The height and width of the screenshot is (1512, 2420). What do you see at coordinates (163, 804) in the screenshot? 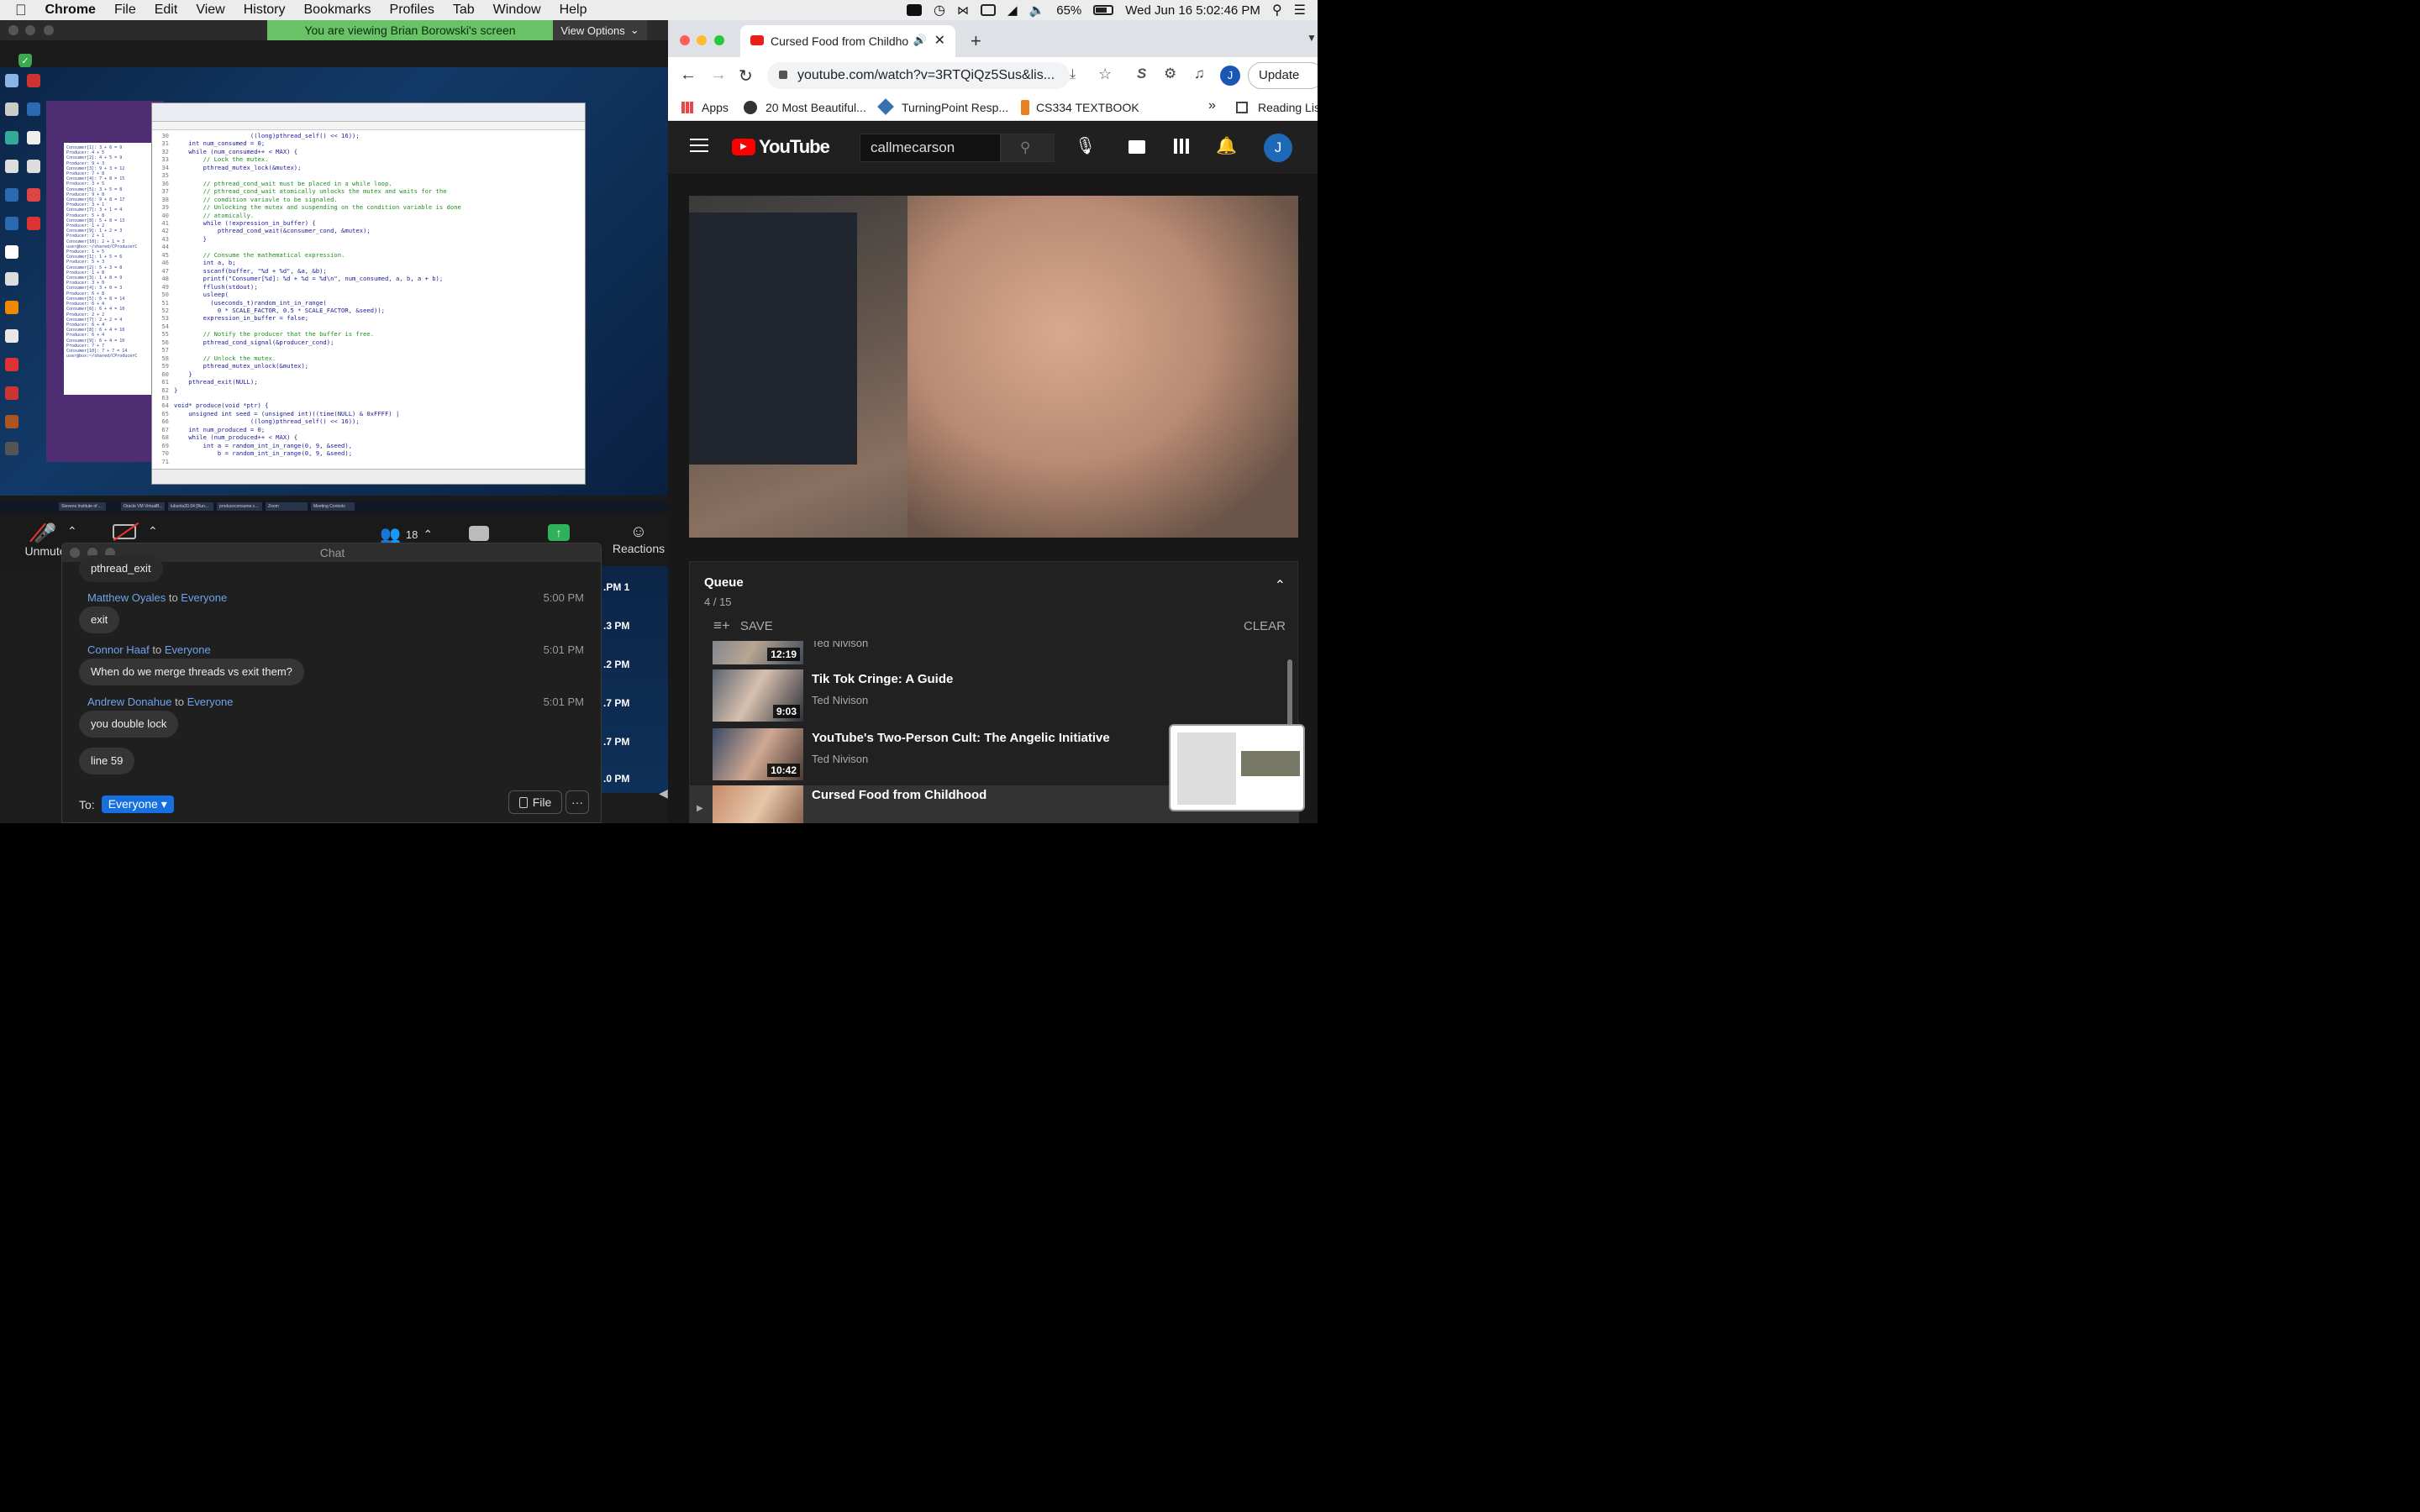
I see `caret-down-icon: ▾` at bounding box center [163, 804].